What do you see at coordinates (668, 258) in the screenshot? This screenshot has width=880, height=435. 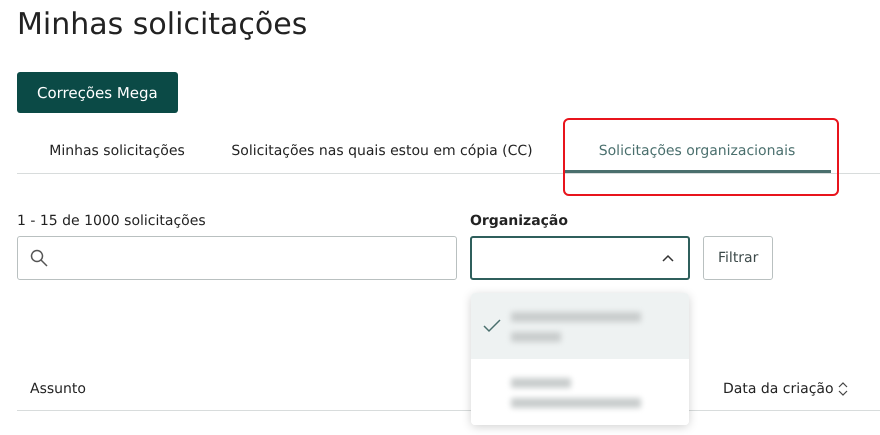 I see `chevron-icon` at bounding box center [668, 258].